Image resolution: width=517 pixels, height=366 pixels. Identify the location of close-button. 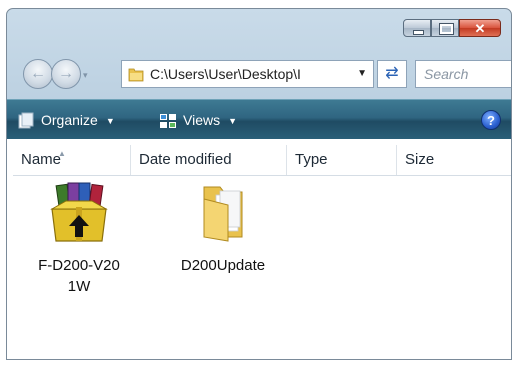
(480, 28).